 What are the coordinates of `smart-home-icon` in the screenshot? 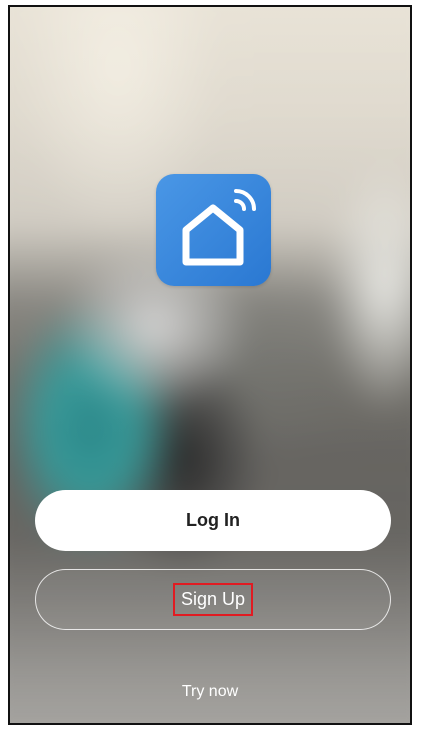 It's located at (213, 230).